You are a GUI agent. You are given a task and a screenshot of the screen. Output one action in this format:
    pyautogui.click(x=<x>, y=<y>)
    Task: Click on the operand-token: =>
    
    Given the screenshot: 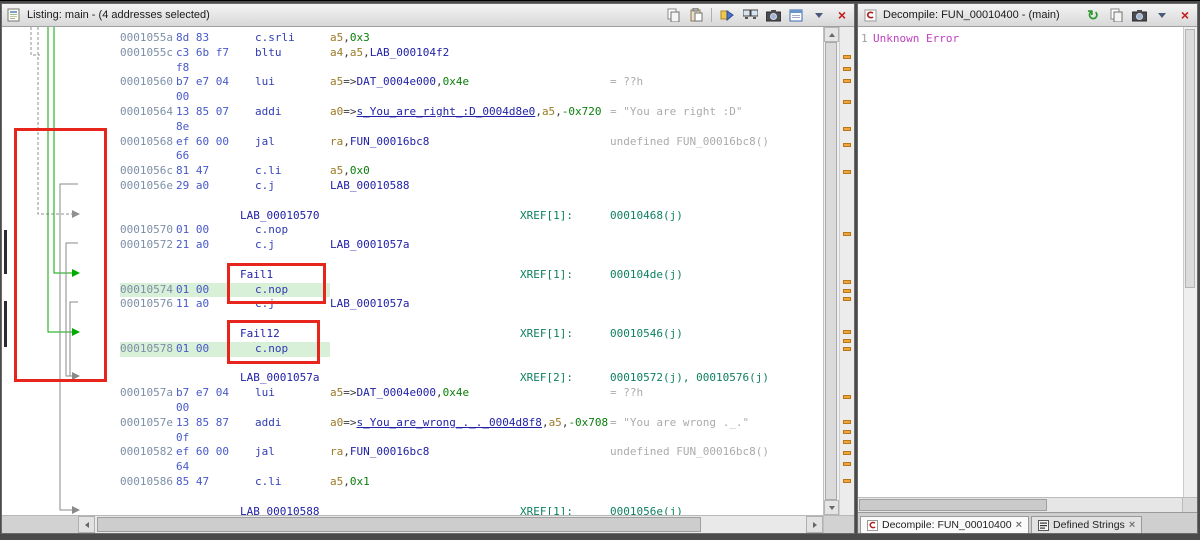 What is the action you would take?
    pyautogui.click(x=349, y=111)
    